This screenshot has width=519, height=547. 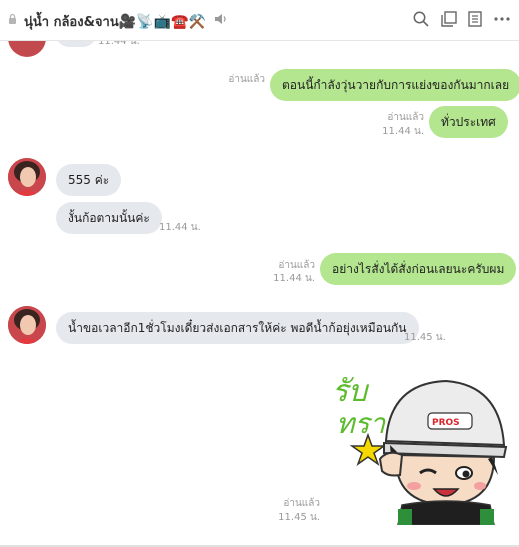 I want to click on album-icon, so click(x=449, y=19).